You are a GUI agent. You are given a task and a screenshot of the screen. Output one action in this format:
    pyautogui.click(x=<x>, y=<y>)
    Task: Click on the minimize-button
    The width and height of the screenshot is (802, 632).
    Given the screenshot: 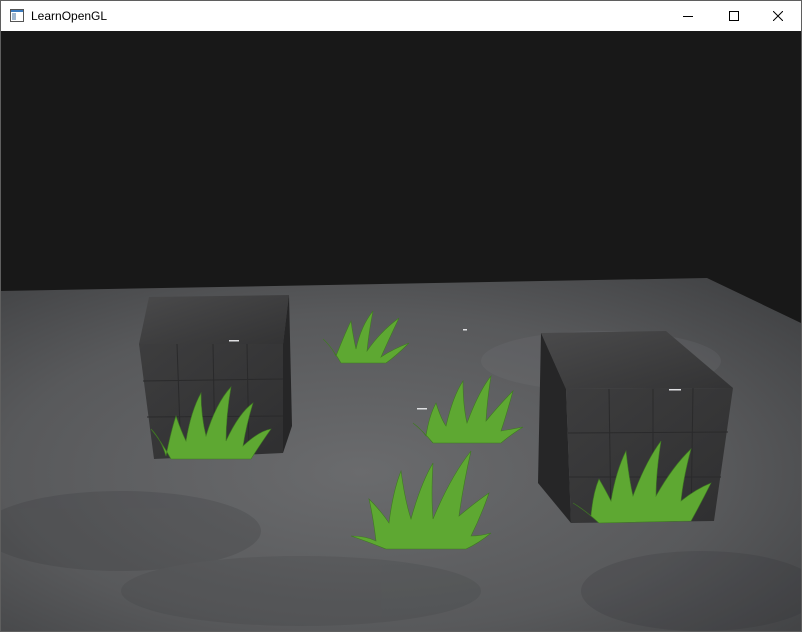 What is the action you would take?
    pyautogui.click(x=688, y=16)
    